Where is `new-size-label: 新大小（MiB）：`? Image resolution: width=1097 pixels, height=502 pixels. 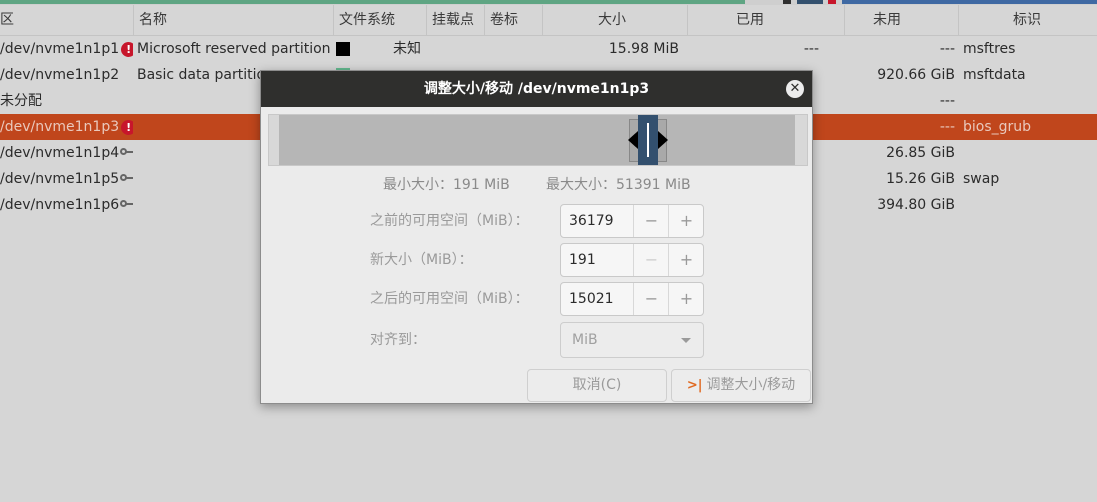
new-size-label: 新大小（MiB）： is located at coordinates (421, 260).